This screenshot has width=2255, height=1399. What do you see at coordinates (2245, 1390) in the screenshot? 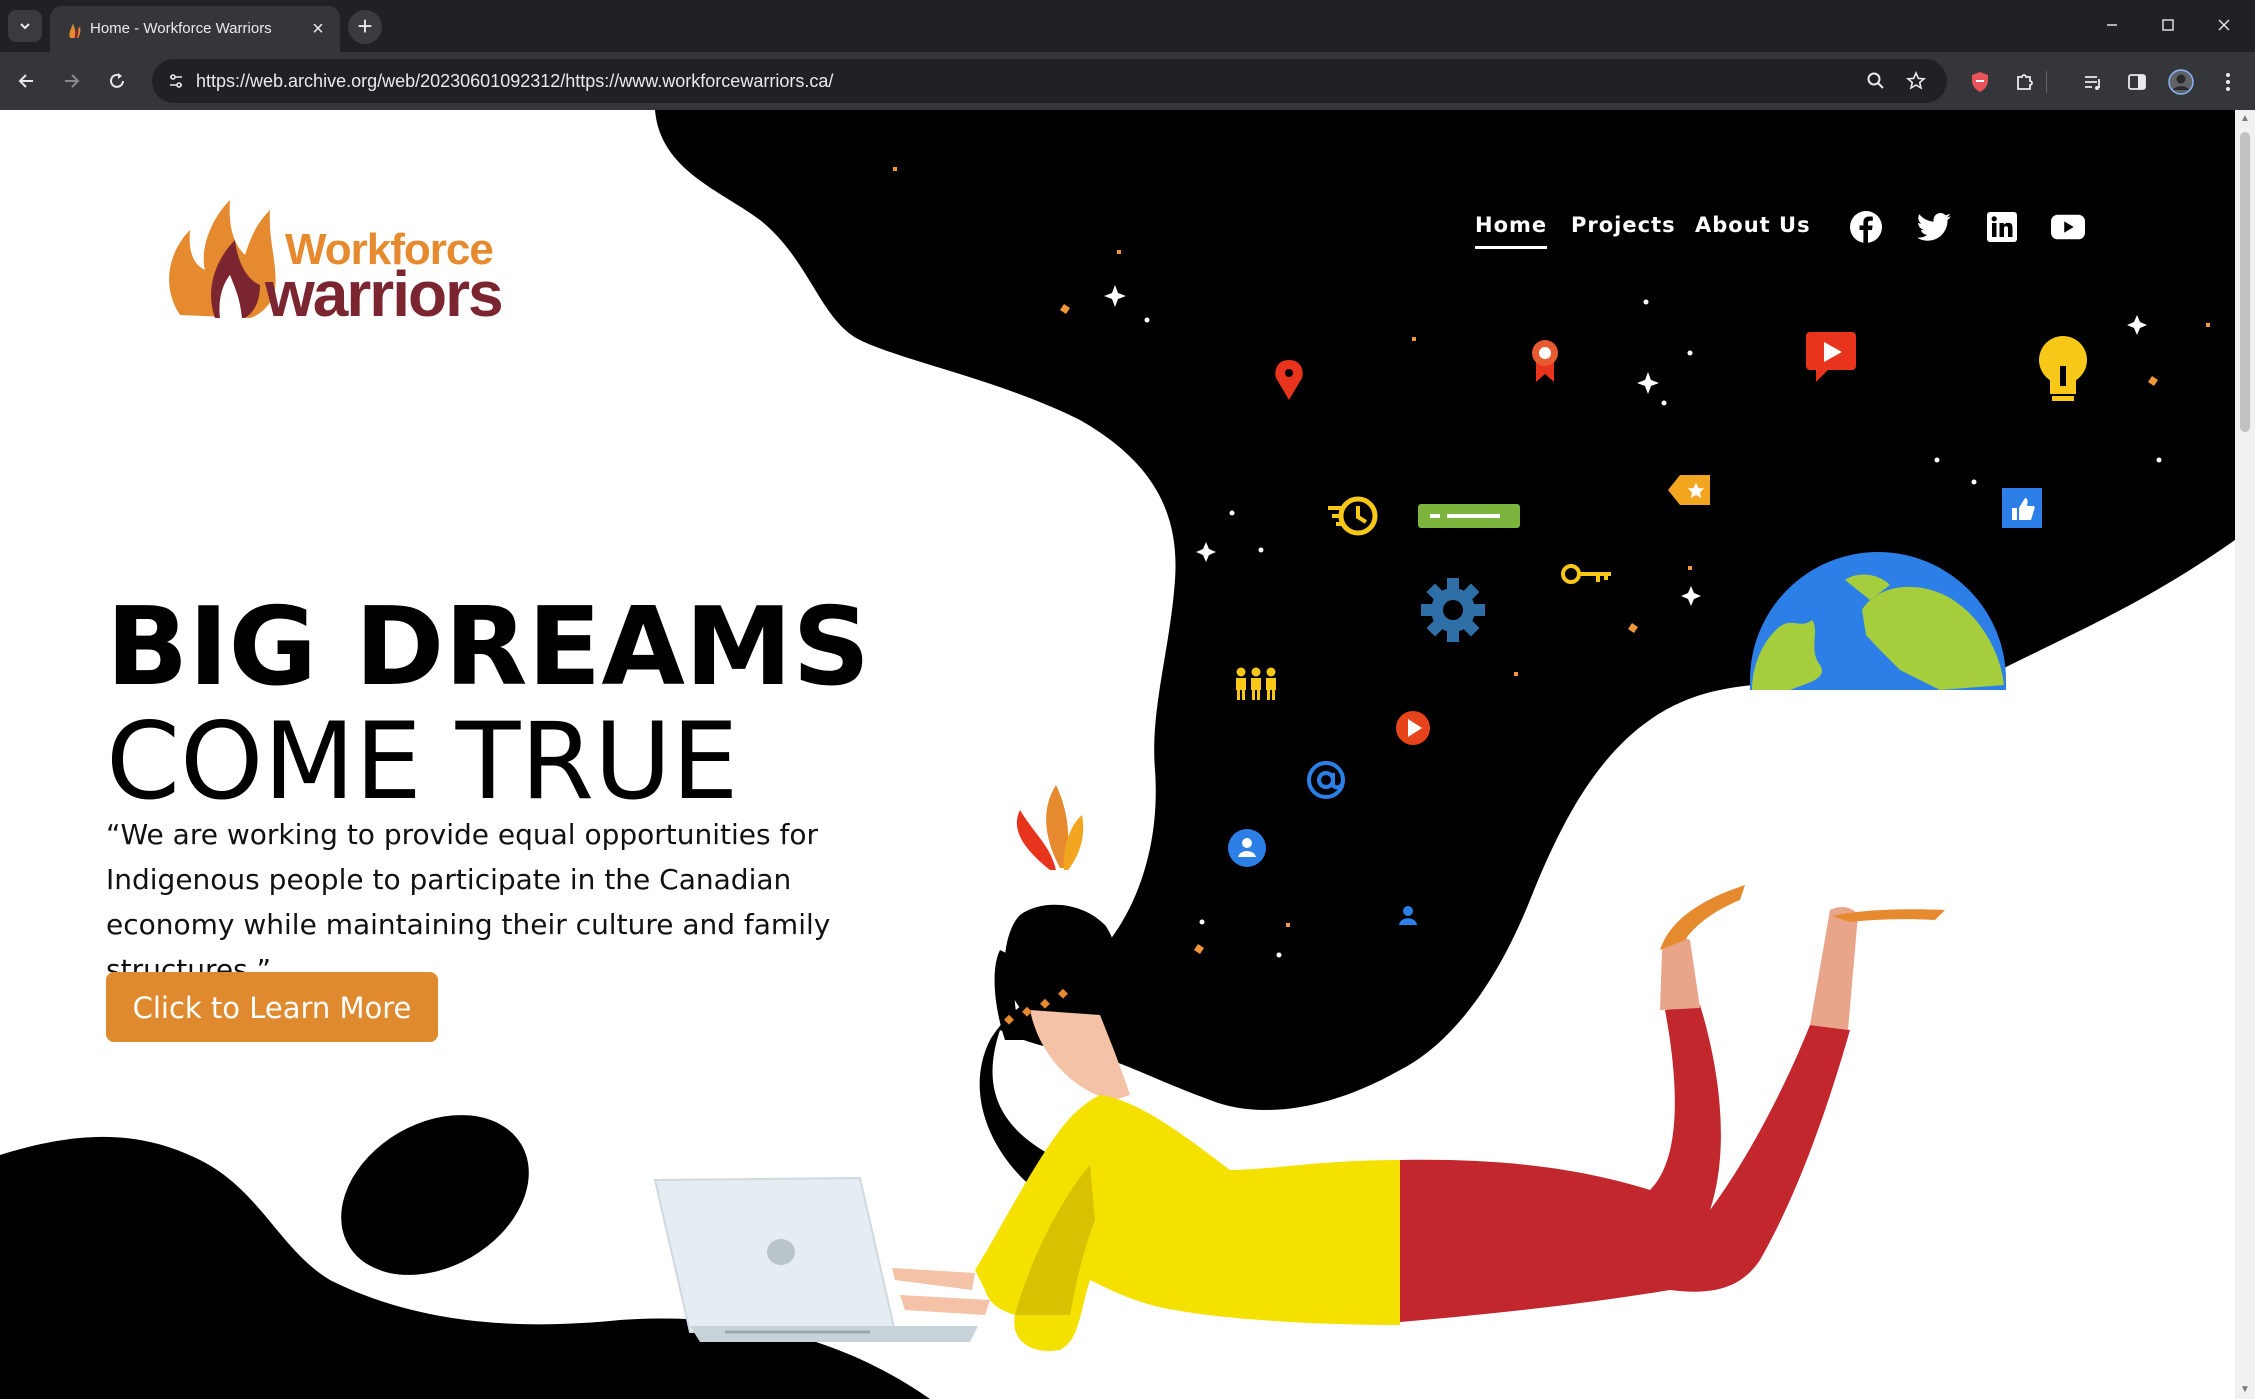
I see `scroll-down-arrow-icon: ▼` at bounding box center [2245, 1390].